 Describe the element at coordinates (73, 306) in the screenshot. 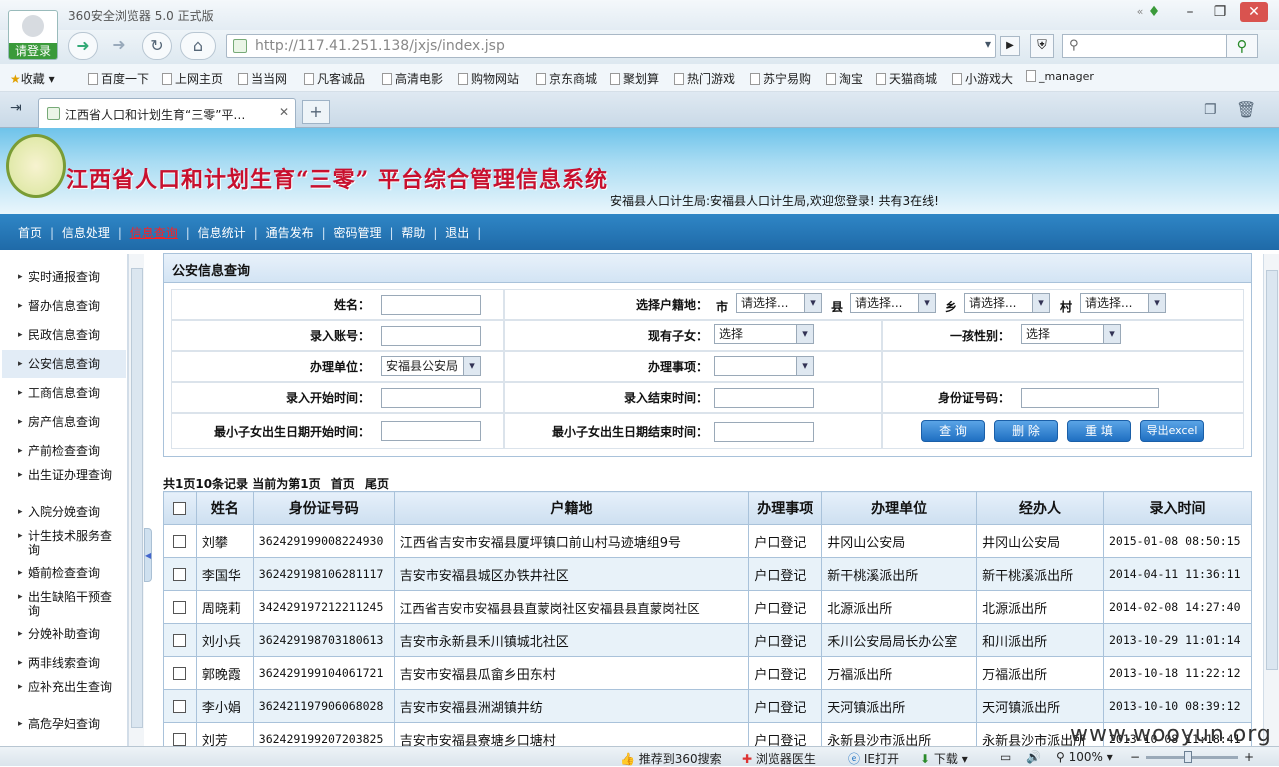

I see `sidebar-item: 督办信息查询` at that location.